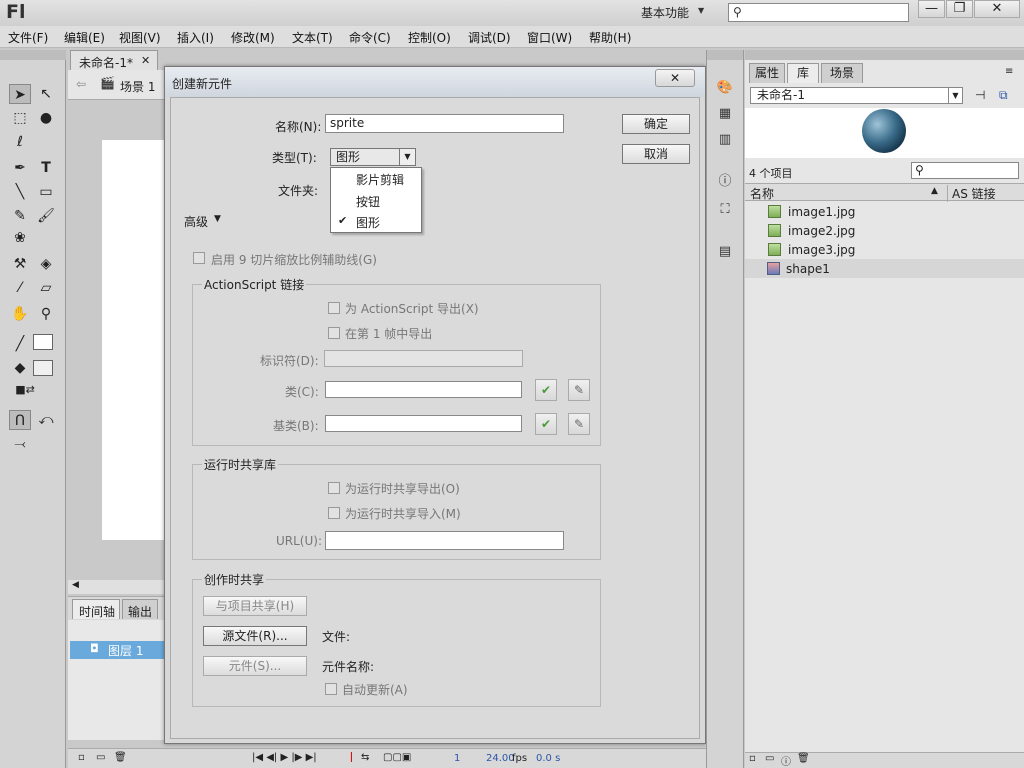  What do you see at coordinates (368, 222) in the screenshot?
I see `menu-item-graphic: 图形` at bounding box center [368, 222].